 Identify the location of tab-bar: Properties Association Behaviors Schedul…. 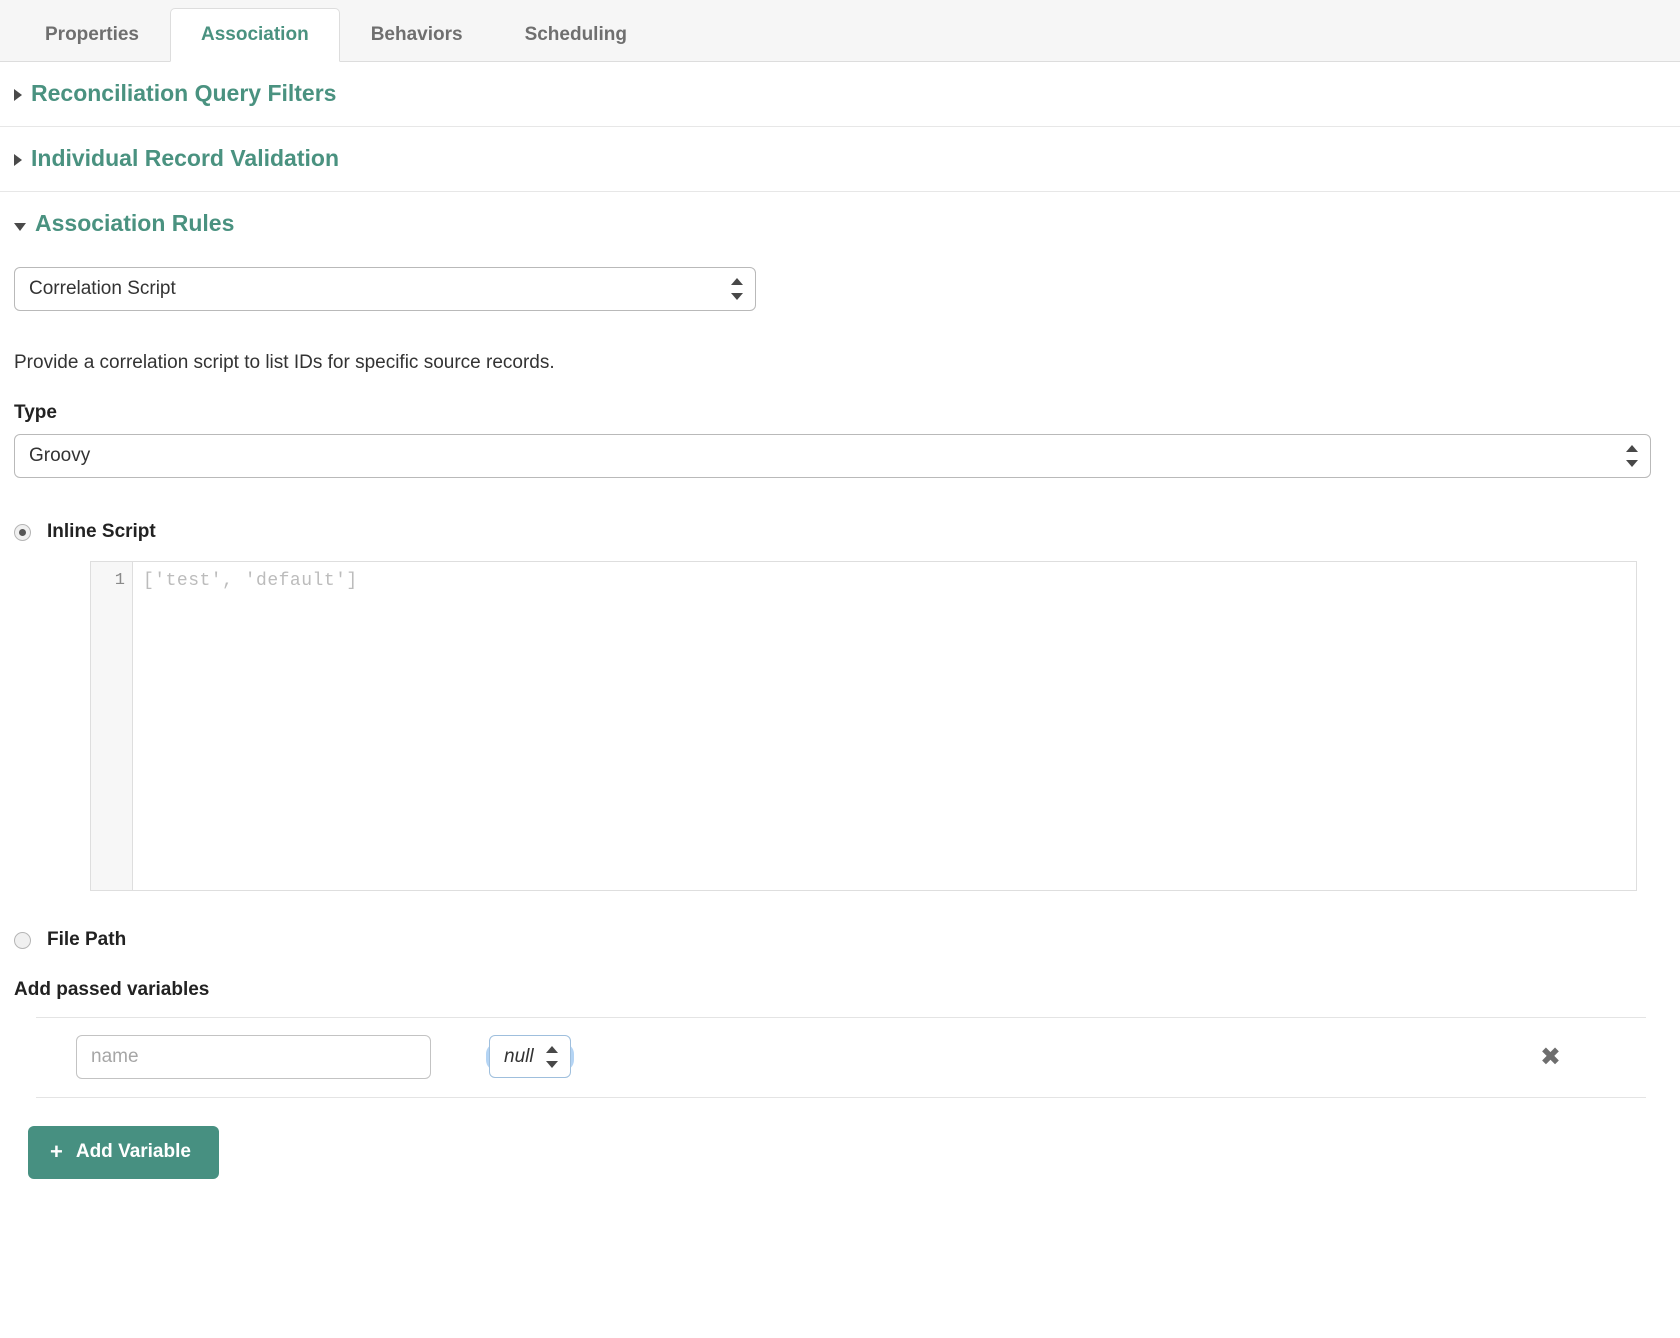
(840, 31).